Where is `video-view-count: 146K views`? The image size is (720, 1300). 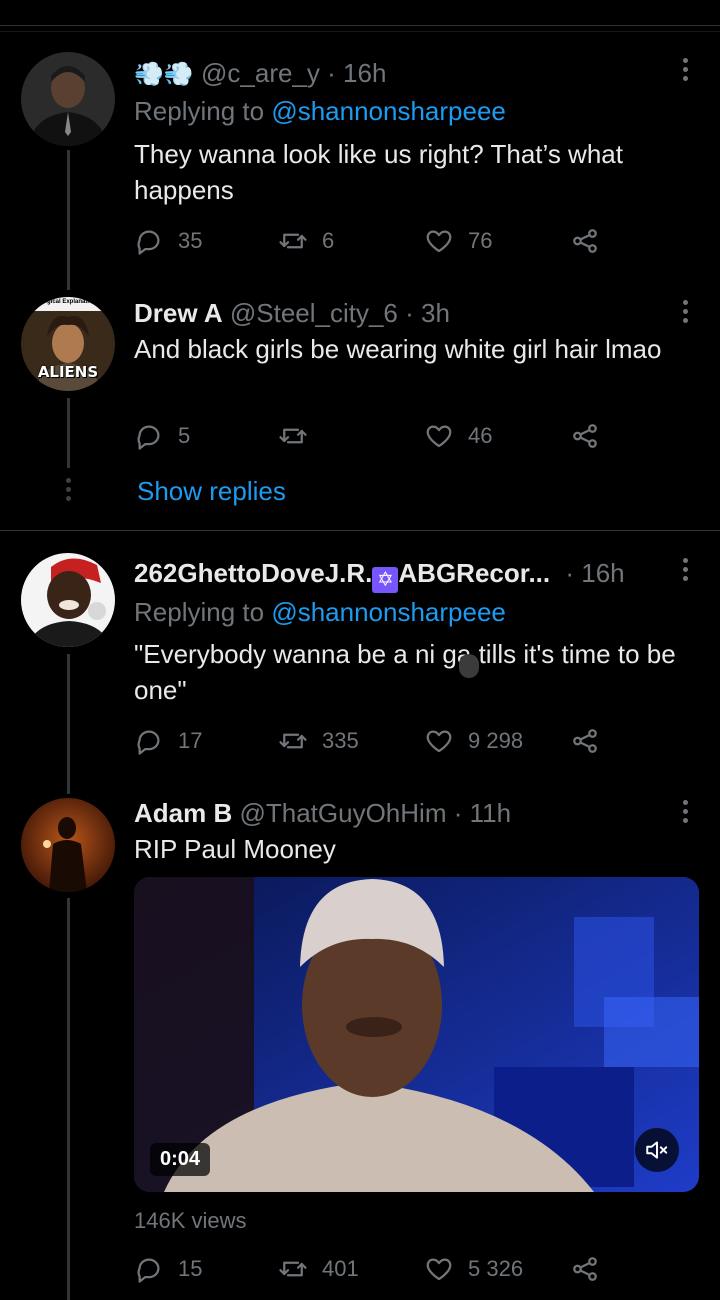 video-view-count: 146K views is located at coordinates (190, 1220).